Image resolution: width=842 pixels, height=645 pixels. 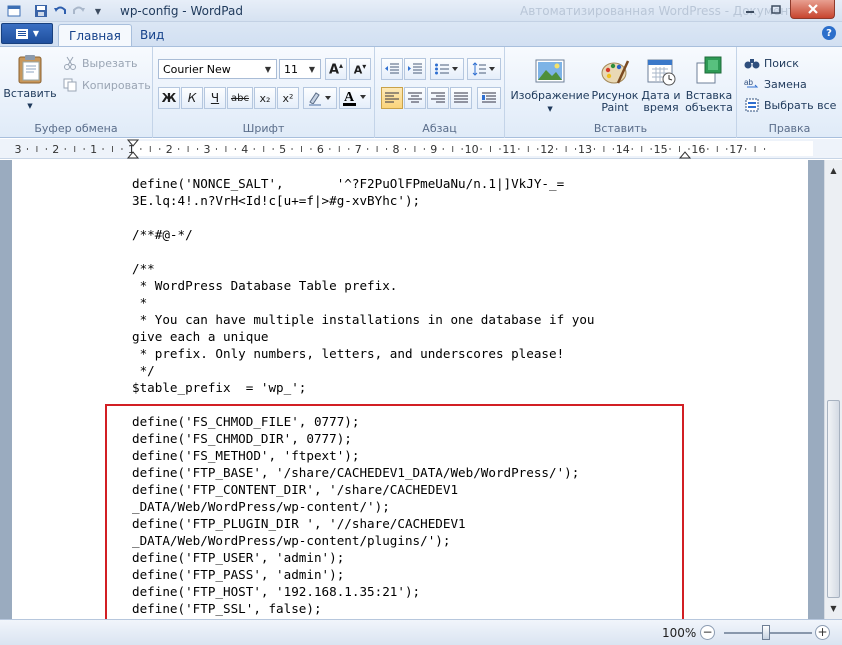 What do you see at coordinates (550, 85) in the screenshot?
I see `insert-image-button: Изображение ▼` at bounding box center [550, 85].